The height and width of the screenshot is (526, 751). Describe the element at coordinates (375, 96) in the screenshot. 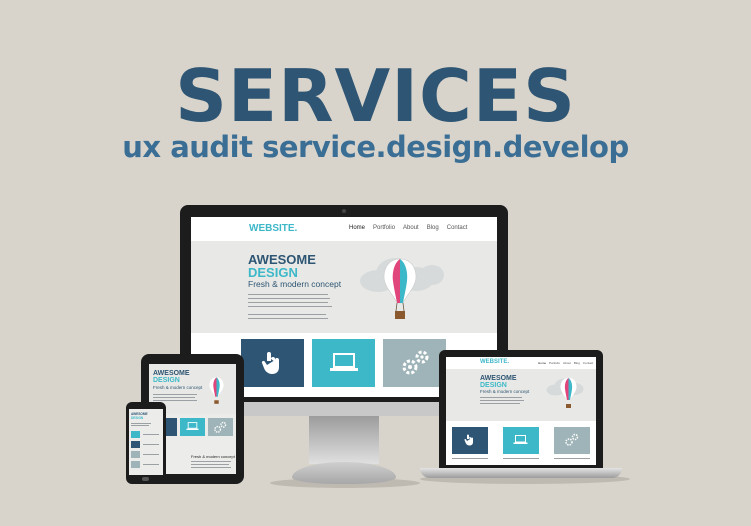

I see `page-title: SERVICES` at that location.